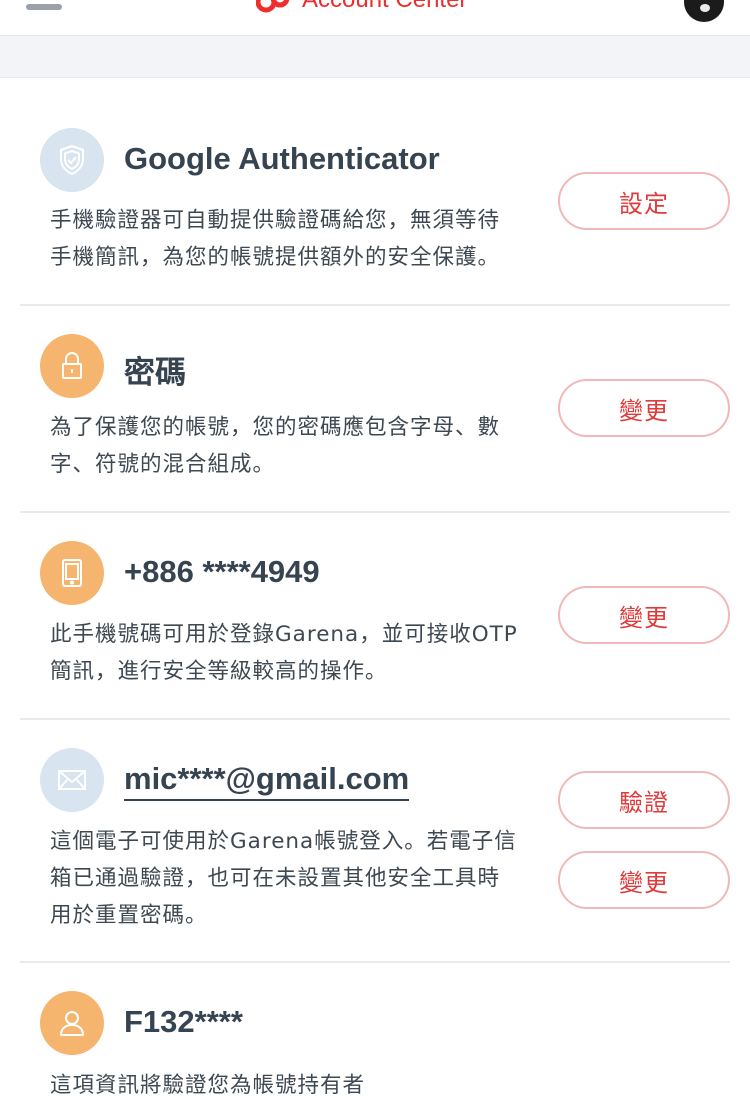  I want to click on description-line: 字、符號的混合組成。, so click(163, 464).